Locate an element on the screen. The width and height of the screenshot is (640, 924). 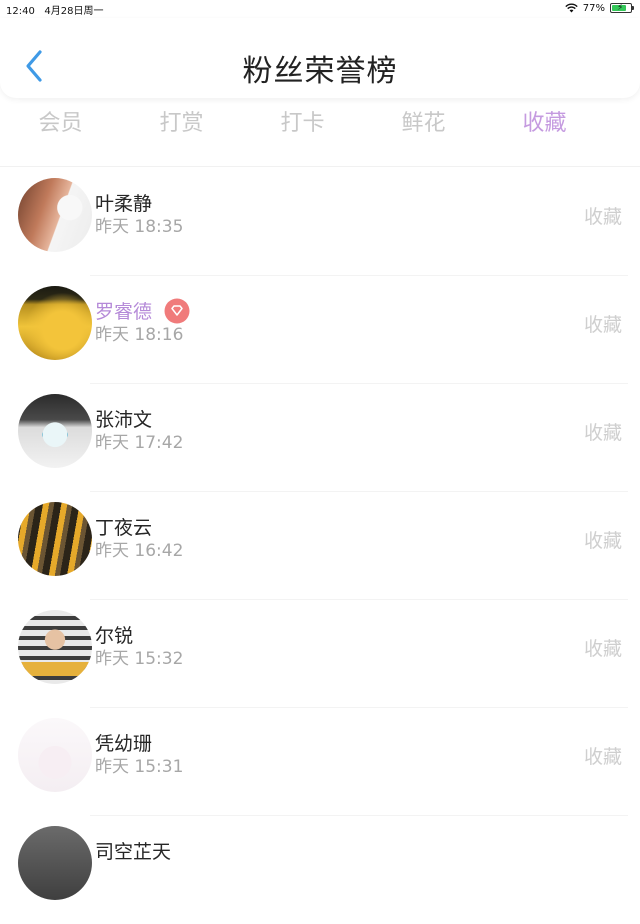
user-name: 司空芷天 is located at coordinates (133, 852).